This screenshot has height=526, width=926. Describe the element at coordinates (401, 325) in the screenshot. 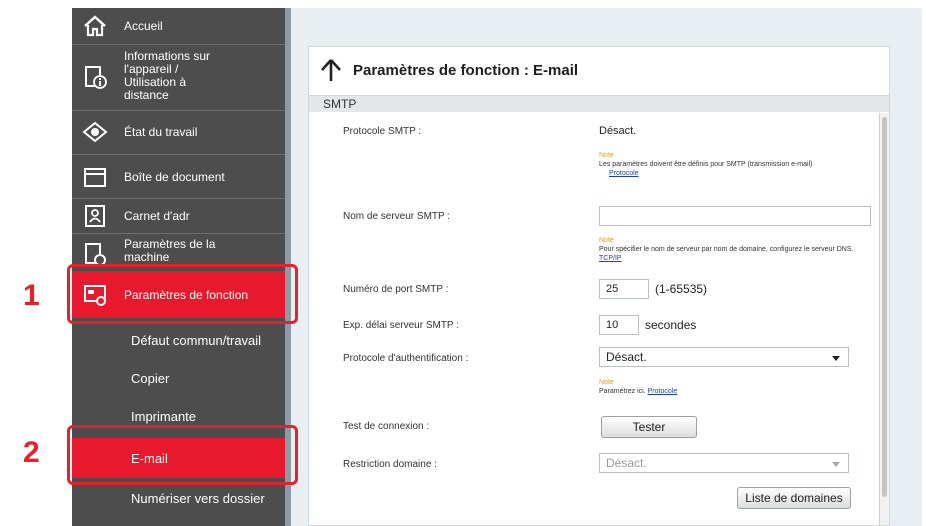

I see `smtp-timeout-label: Exp. délai serveur SMTP :` at that location.